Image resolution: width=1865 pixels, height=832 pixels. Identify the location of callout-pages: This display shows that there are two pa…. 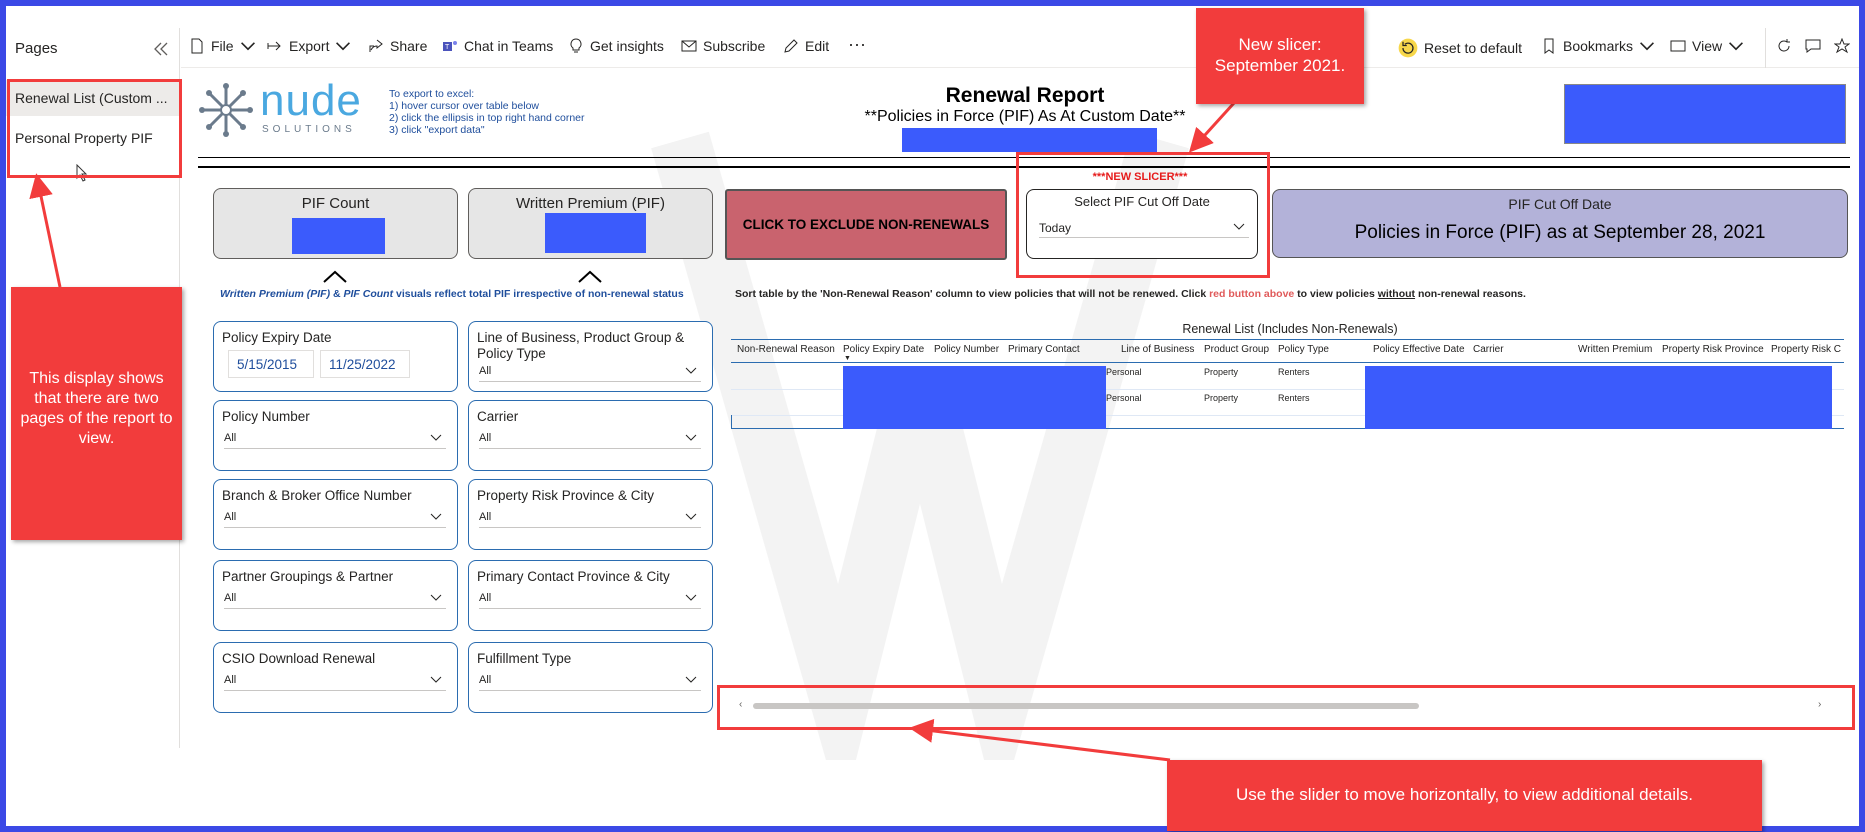
(96, 413).